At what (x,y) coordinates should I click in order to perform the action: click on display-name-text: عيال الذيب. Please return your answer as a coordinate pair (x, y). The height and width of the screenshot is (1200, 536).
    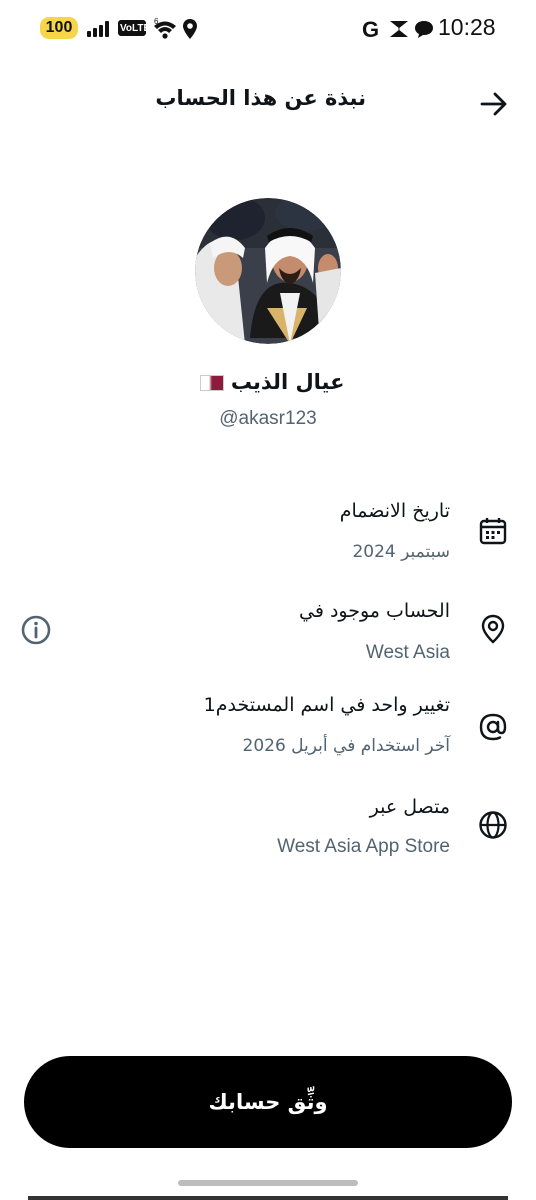
    Looking at the image, I should click on (287, 382).